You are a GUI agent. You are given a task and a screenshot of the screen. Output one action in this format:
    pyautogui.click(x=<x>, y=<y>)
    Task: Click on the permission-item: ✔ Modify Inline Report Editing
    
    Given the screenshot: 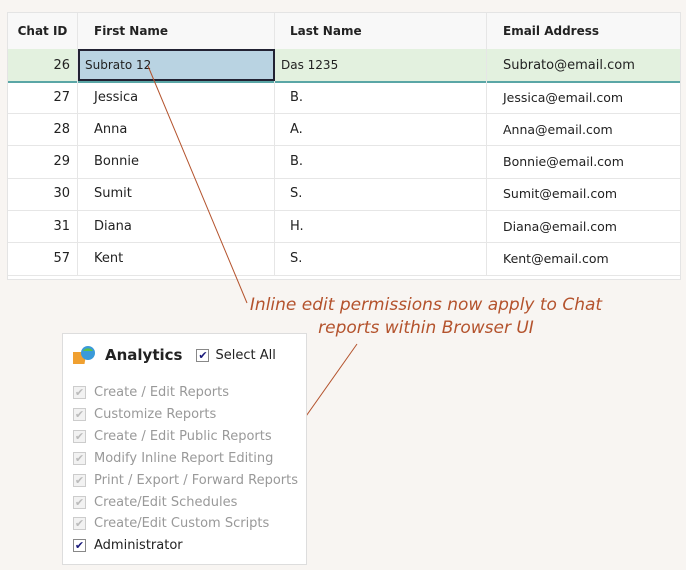 What is the action you would take?
    pyautogui.click(x=173, y=458)
    